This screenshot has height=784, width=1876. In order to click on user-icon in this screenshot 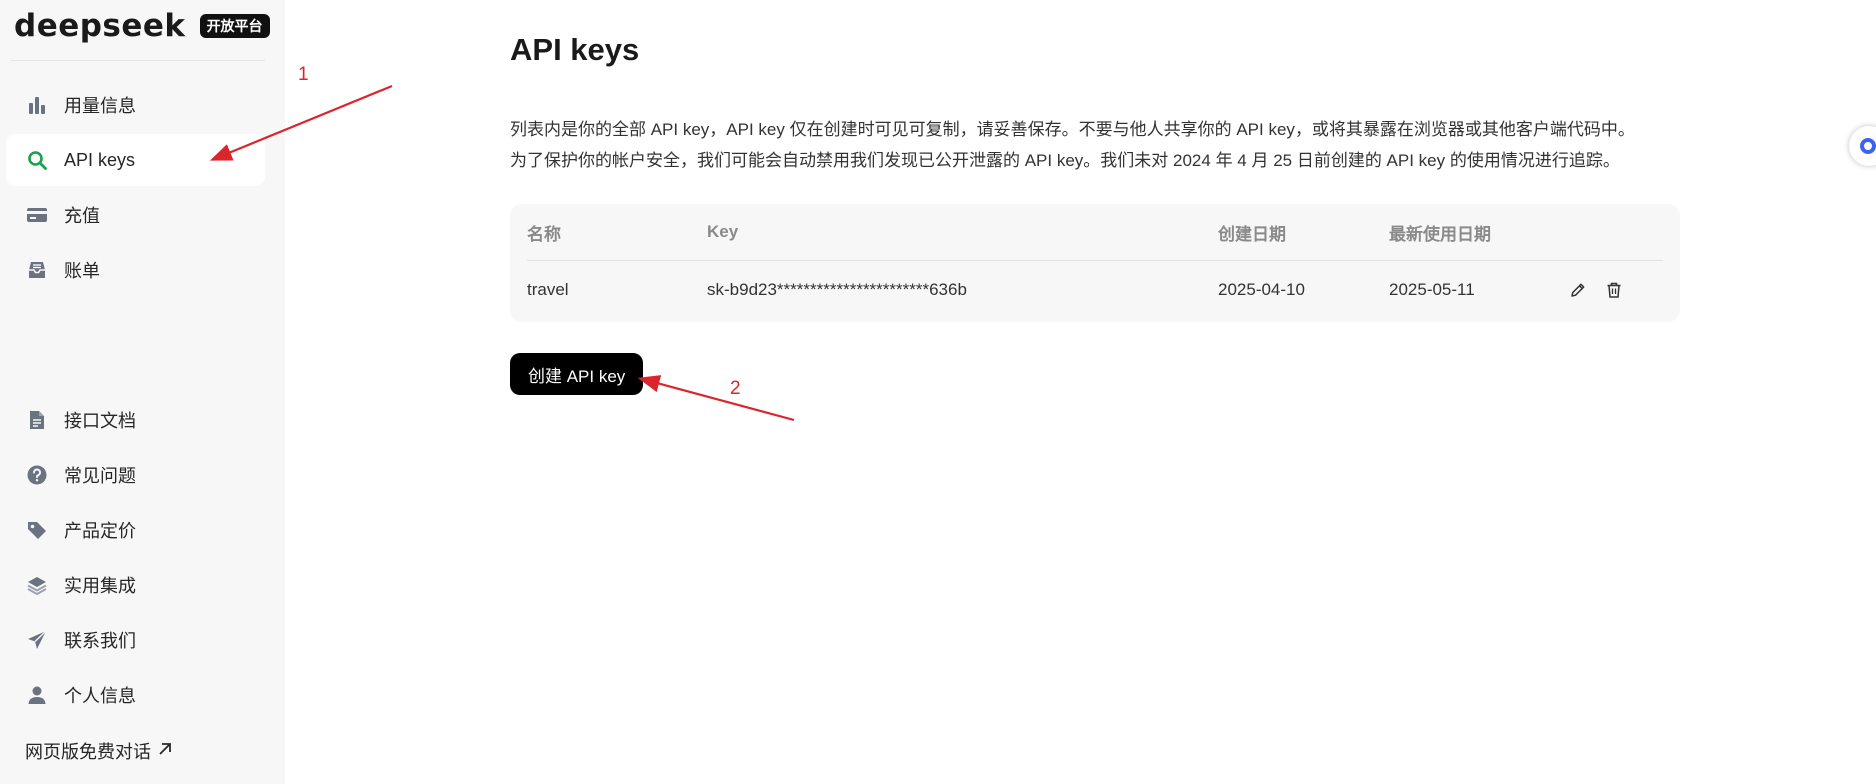, I will do `click(37, 695)`.